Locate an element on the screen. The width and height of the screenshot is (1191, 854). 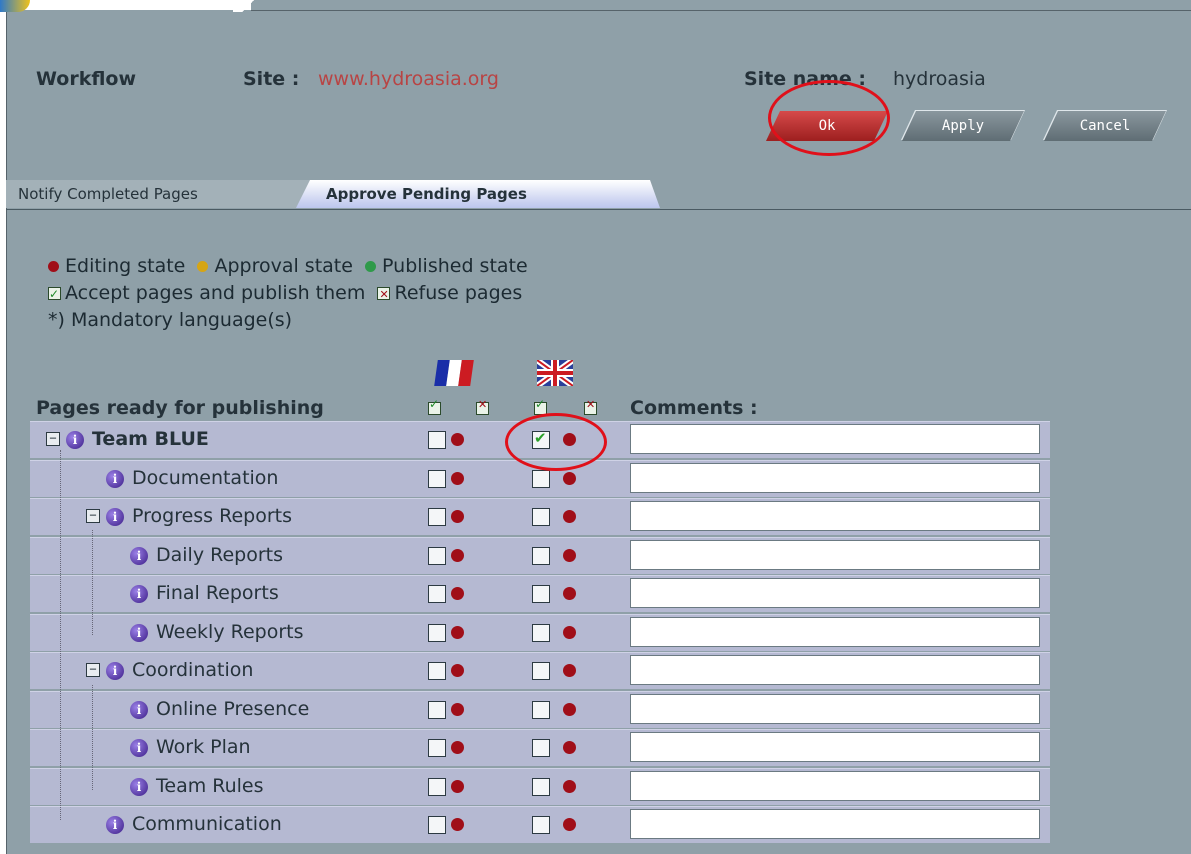
legend-accept: Accept pages and publish them is located at coordinates (215, 293).